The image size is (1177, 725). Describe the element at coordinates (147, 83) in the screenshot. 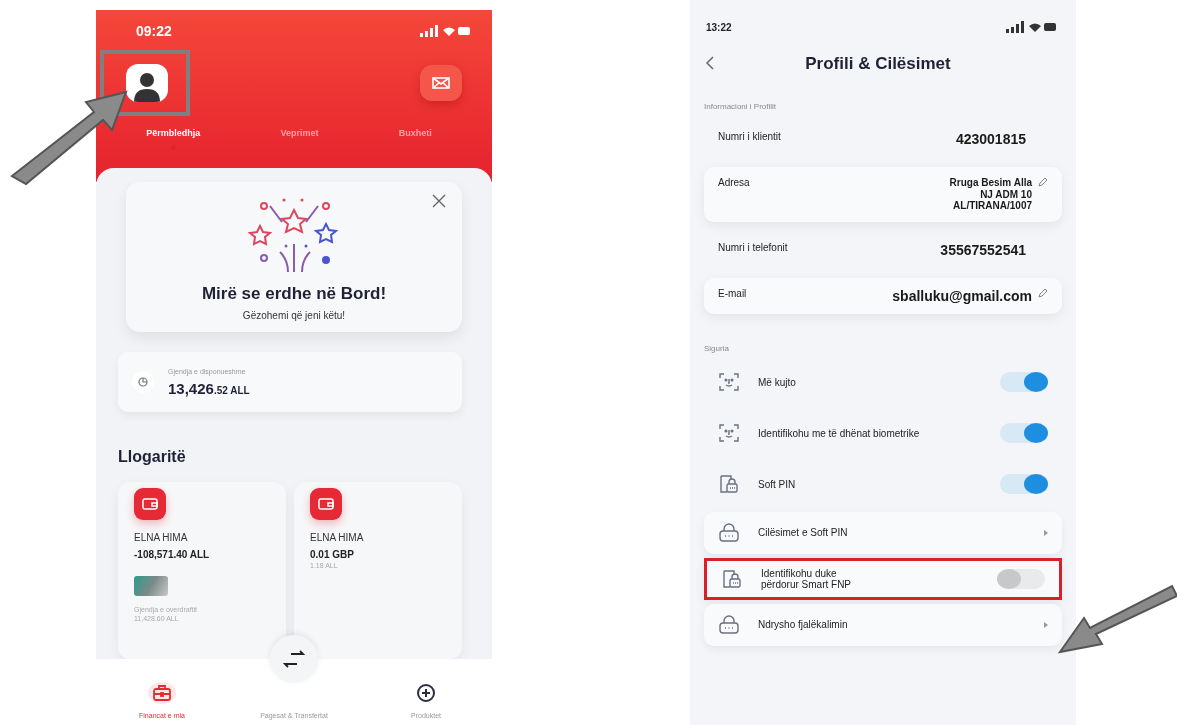

I see `avatar-silhouette` at that location.